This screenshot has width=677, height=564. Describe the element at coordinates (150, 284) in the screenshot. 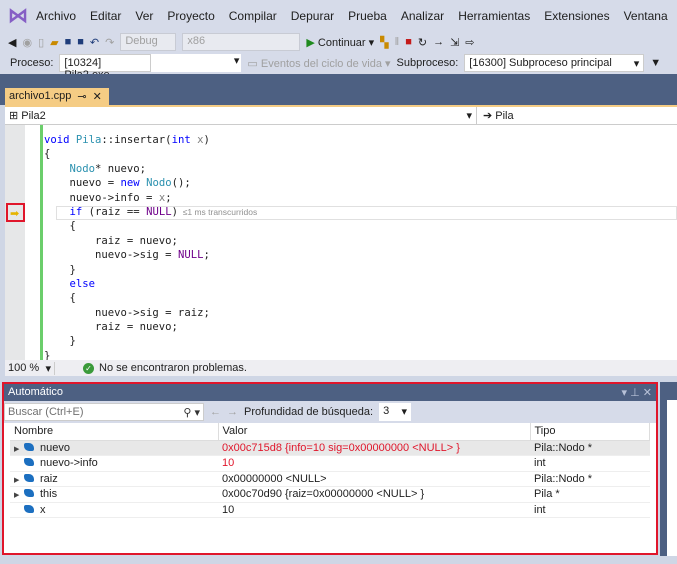

I see `code-line: else` at that location.